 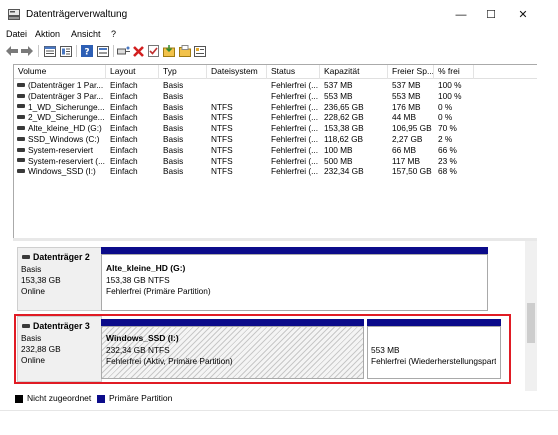 What do you see at coordinates (123, 51) in the screenshot?
I see `connect-icon` at bounding box center [123, 51].